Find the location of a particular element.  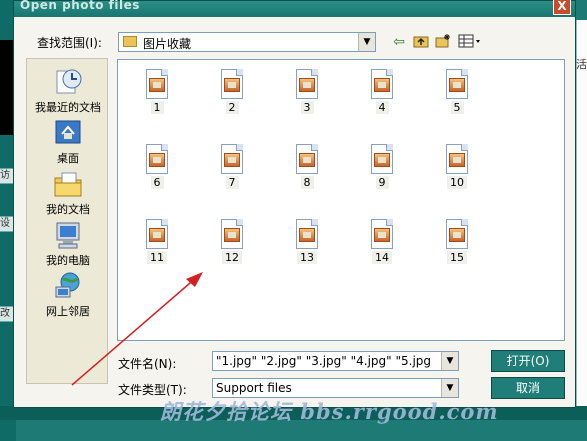

watermark-text: 朗花夕拾论坛 bbs.rrgood.com is located at coordinates (329, 411).